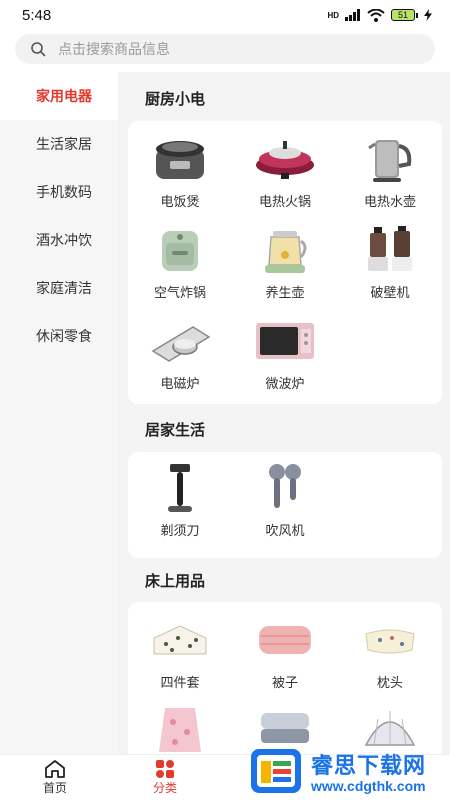  What do you see at coordinates (285, 383) in the screenshot?
I see `product-label: 微波炉` at bounding box center [285, 383].